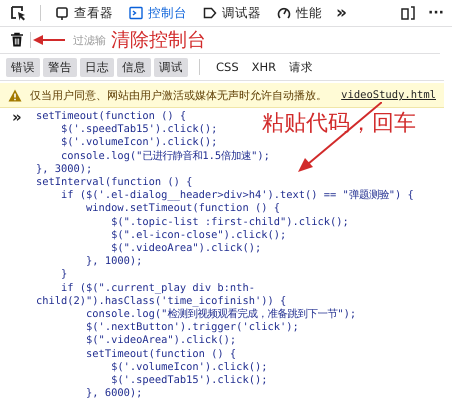 The image size is (472, 416). Describe the element at coordinates (192, 327) in the screenshot. I see `code-line: $('.nextButton').trigger('click');` at that location.